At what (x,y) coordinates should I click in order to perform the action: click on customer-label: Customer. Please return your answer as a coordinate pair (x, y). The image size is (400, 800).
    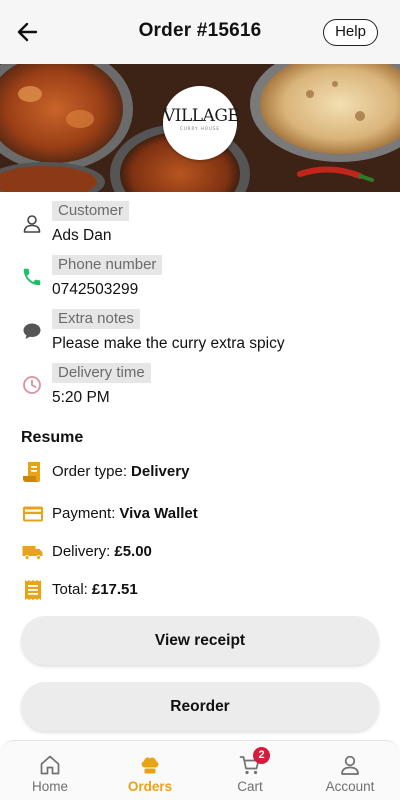
    Looking at the image, I should click on (91, 211).